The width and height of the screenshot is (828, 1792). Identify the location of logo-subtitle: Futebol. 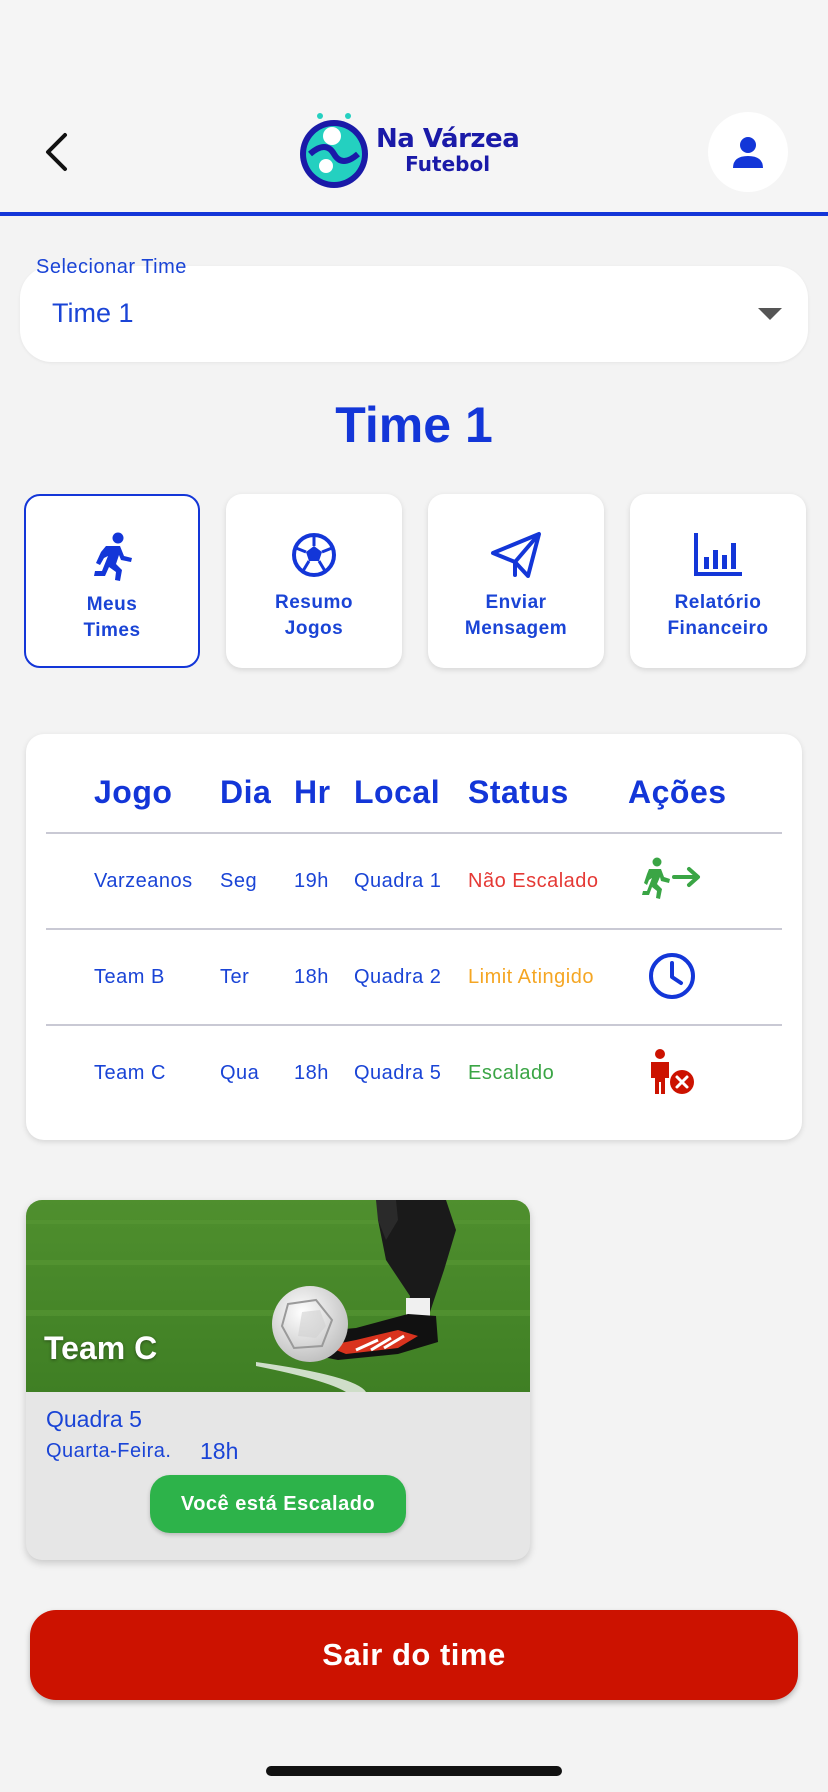
(448, 164).